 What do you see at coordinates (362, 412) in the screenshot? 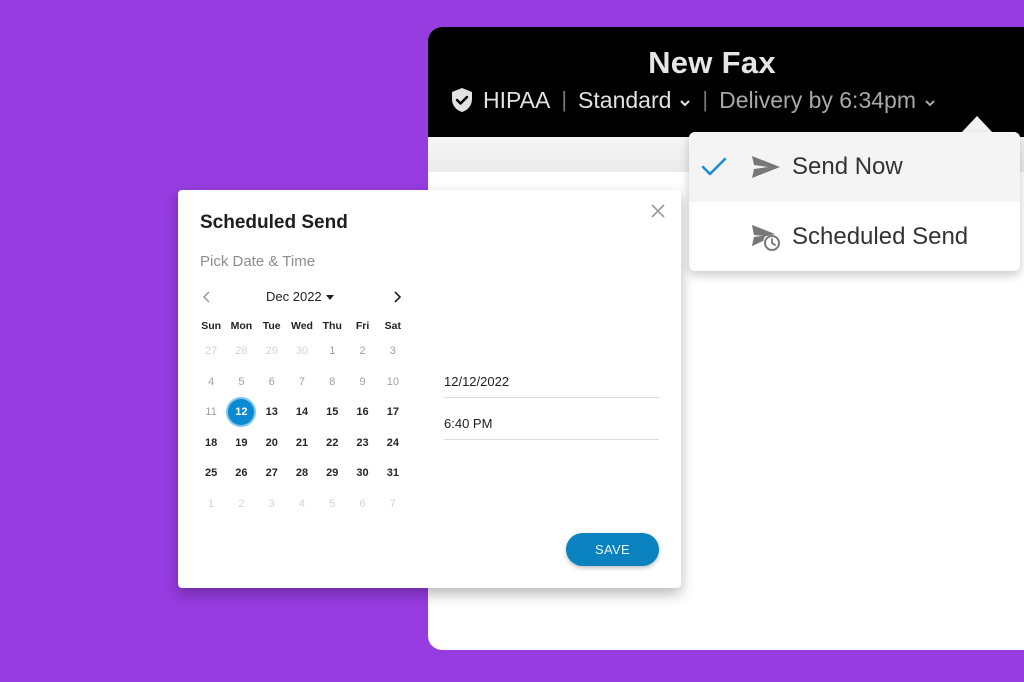
I see `calendar-day: 16` at bounding box center [362, 412].